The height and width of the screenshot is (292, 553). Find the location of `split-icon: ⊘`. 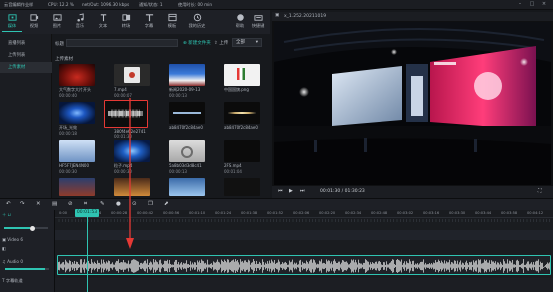

split-icon: ⊘ is located at coordinates (70, 204).